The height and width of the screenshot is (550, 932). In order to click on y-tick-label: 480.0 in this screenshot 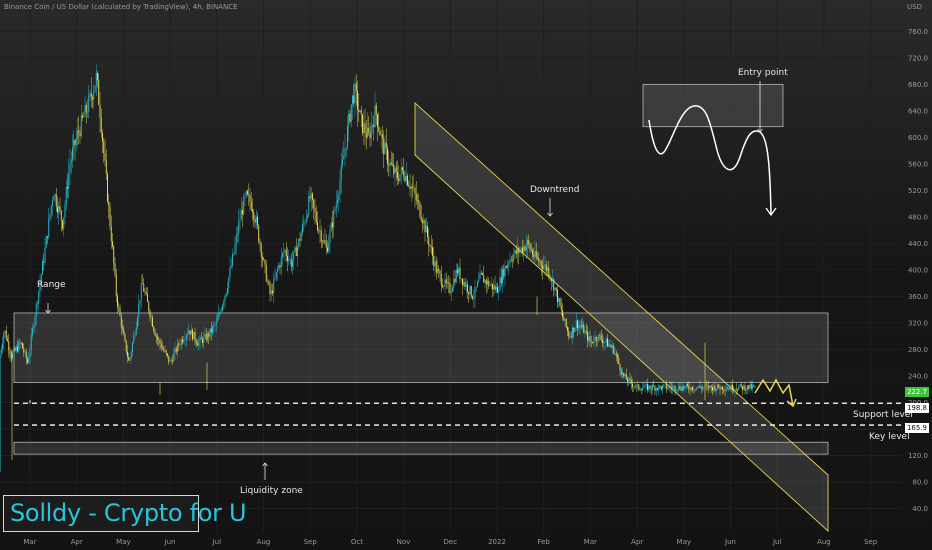, I will do `click(918, 217)`.